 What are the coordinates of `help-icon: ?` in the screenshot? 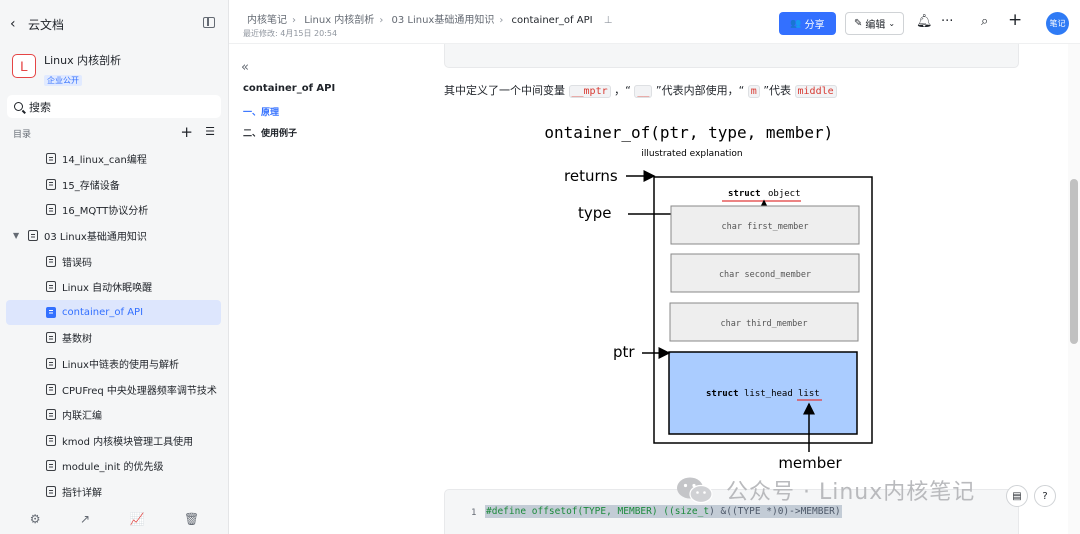 It's located at (1045, 496).